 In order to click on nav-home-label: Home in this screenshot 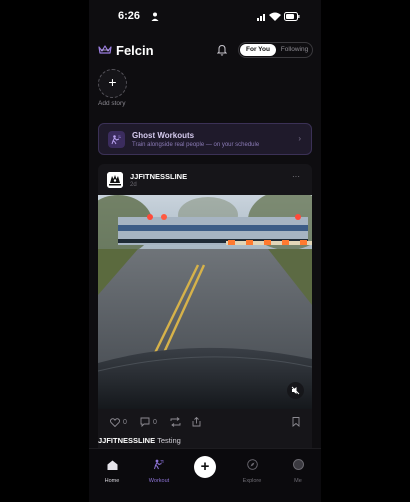, I will do `click(112, 481)`.